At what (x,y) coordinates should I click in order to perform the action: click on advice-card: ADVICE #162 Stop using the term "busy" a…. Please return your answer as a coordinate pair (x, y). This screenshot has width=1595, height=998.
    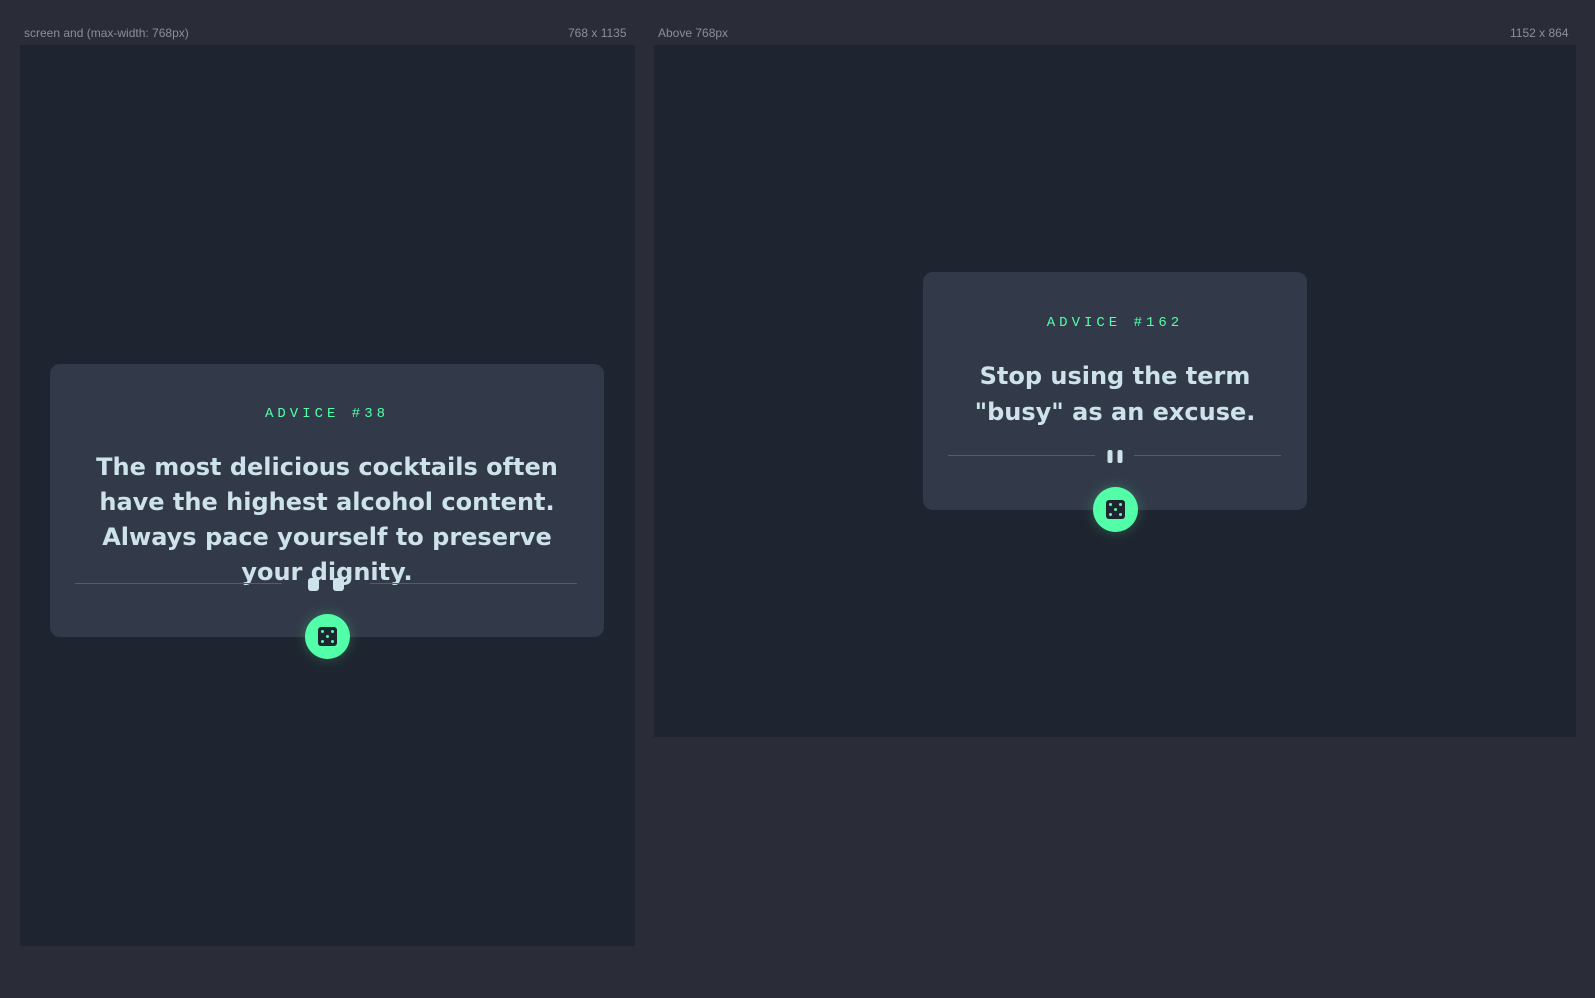
    Looking at the image, I should click on (1115, 402).